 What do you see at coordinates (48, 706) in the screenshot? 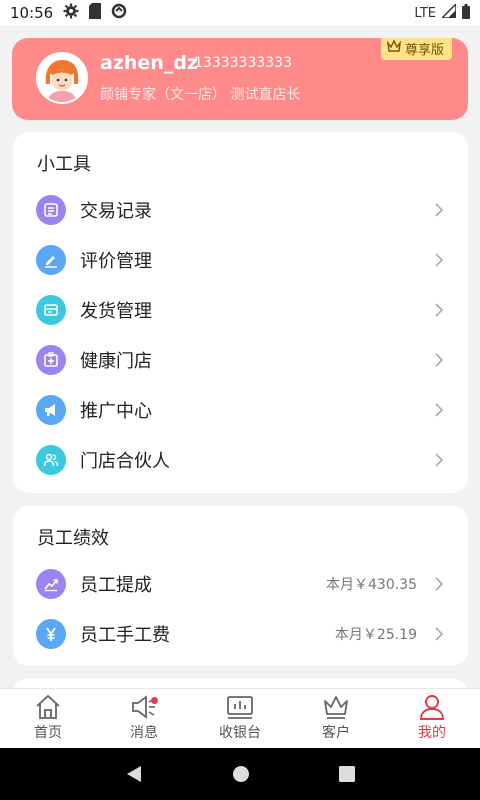
I see `home-icon` at bounding box center [48, 706].